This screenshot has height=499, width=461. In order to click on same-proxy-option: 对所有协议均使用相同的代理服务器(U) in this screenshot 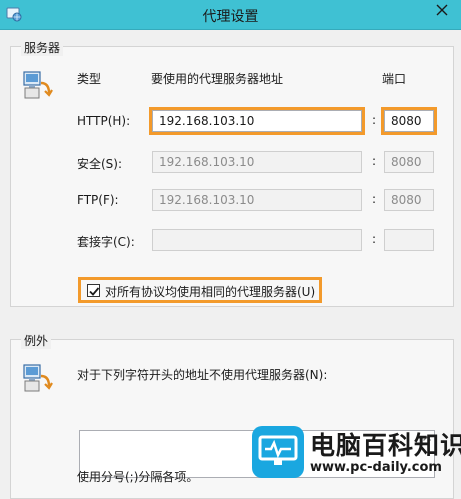, I will do `click(200, 290)`.